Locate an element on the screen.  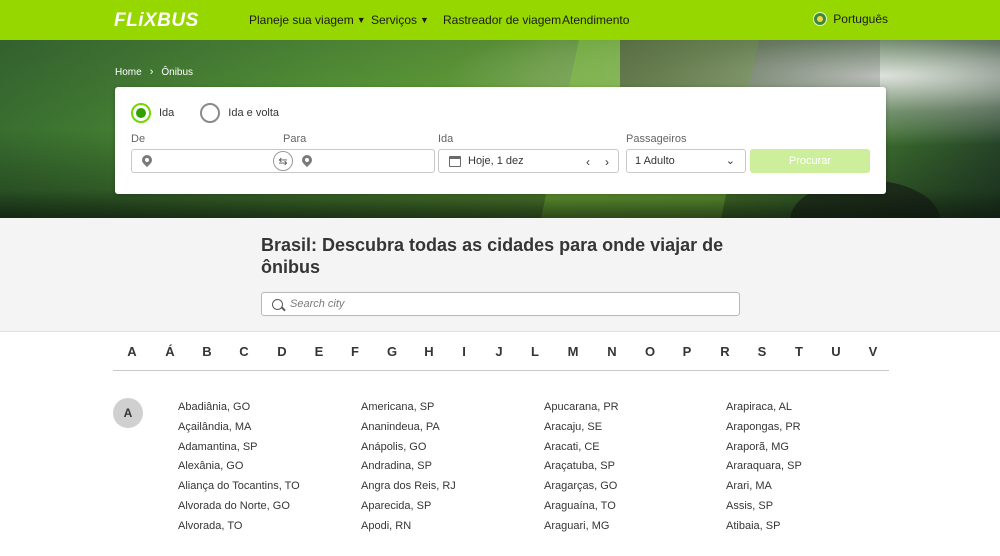
nav-planeje-sua-viagem: Planeje sua viagem ▼ is located at coordinates (307, 20).